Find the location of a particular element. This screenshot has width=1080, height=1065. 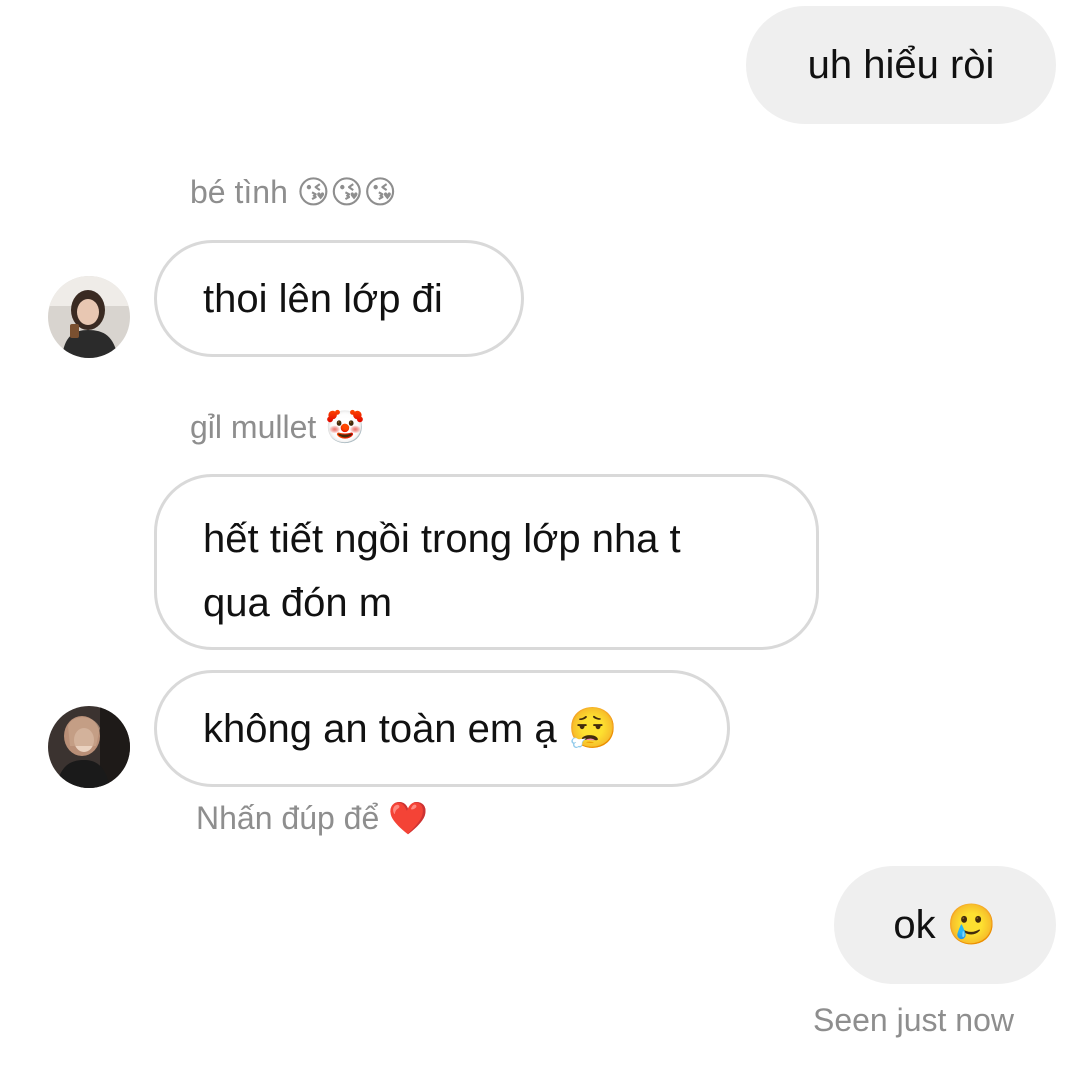

message-text: không an toàn em ạ 😮‍💨 is located at coordinates (410, 728).